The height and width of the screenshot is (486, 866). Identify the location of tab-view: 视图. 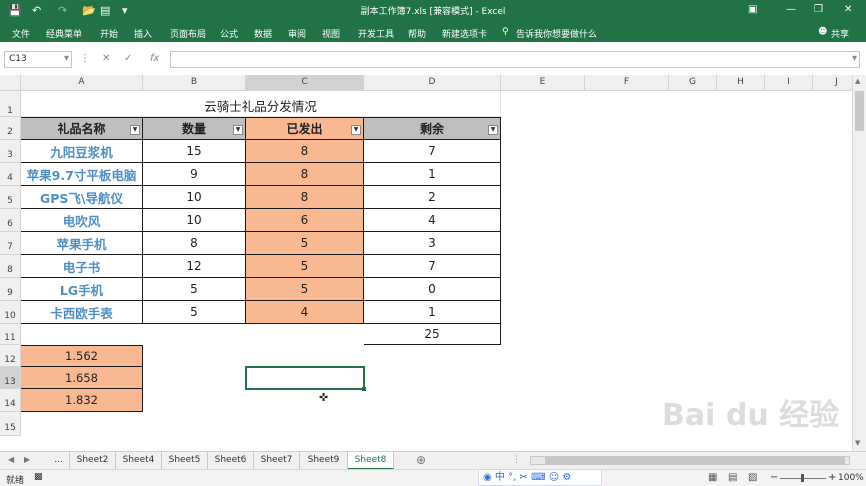
(331, 33).